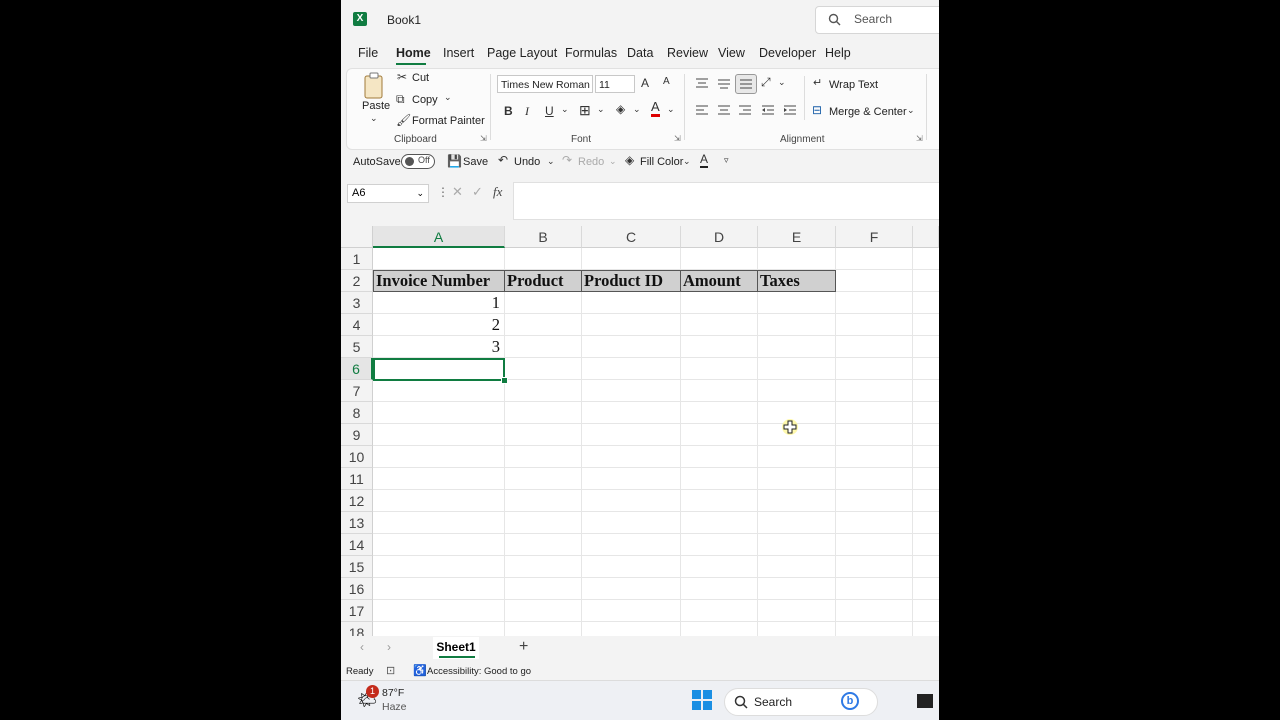 Image resolution: width=1280 pixels, height=720 pixels. What do you see at coordinates (357, 325) in the screenshot?
I see `row-header: 4` at bounding box center [357, 325].